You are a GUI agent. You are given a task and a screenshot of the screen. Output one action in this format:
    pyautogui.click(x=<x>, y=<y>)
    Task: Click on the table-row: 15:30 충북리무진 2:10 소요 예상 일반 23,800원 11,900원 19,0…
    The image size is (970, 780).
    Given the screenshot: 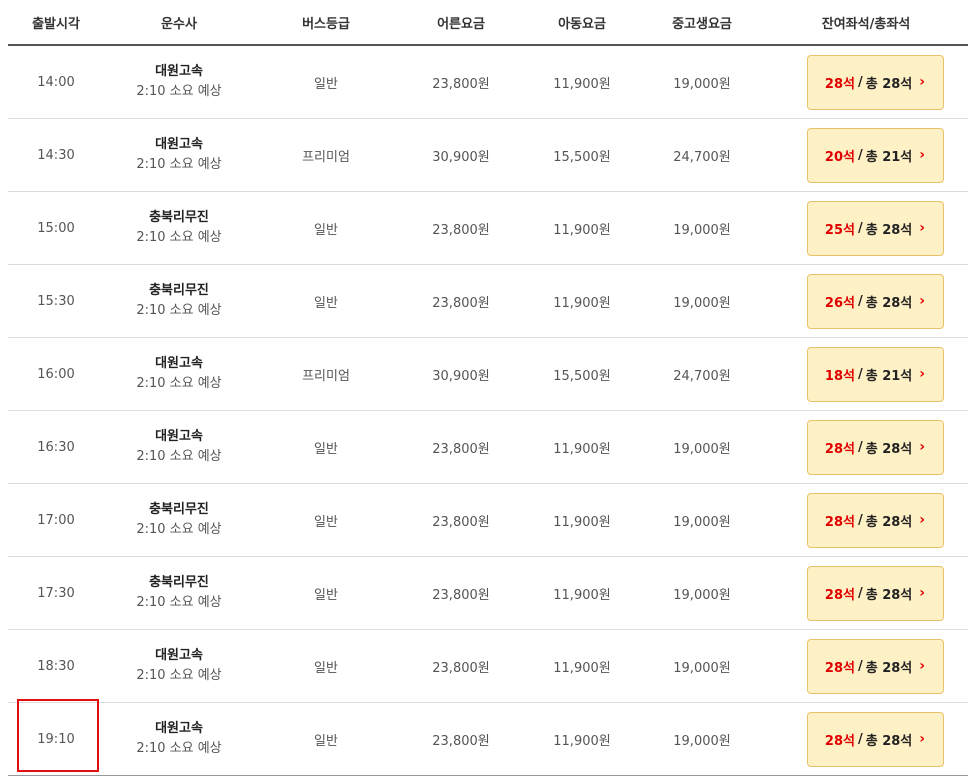 What is the action you would take?
    pyautogui.click(x=488, y=301)
    